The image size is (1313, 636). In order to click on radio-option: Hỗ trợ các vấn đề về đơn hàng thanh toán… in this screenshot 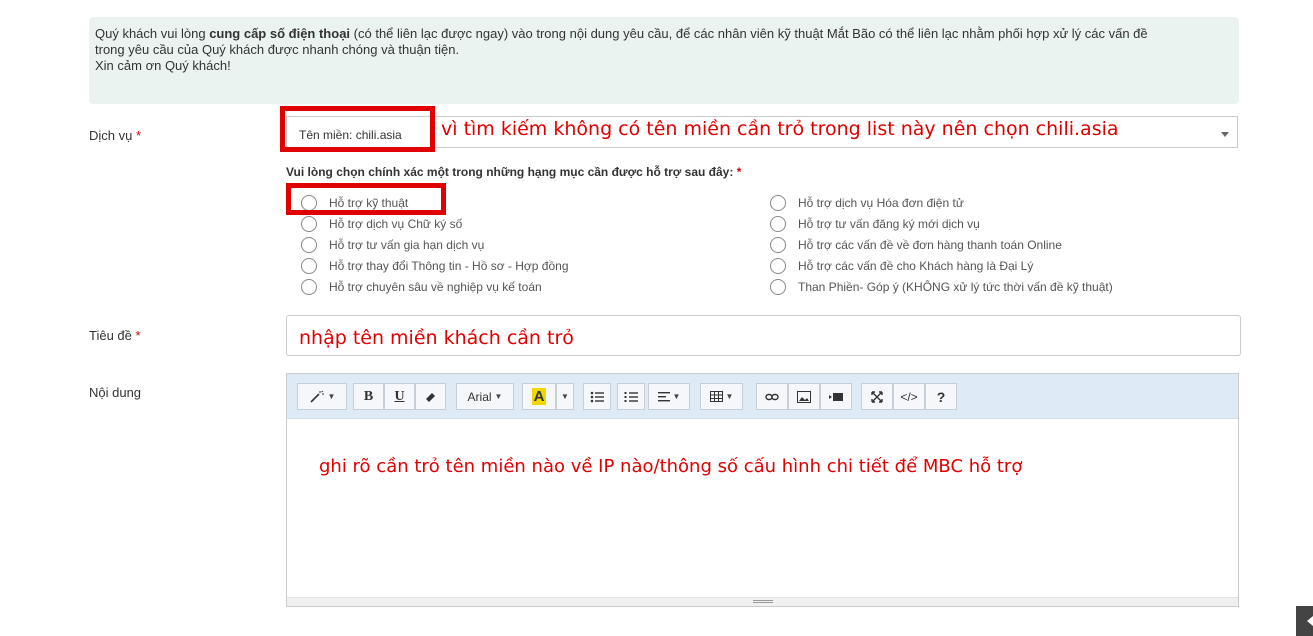, I will do `click(916, 244)`.